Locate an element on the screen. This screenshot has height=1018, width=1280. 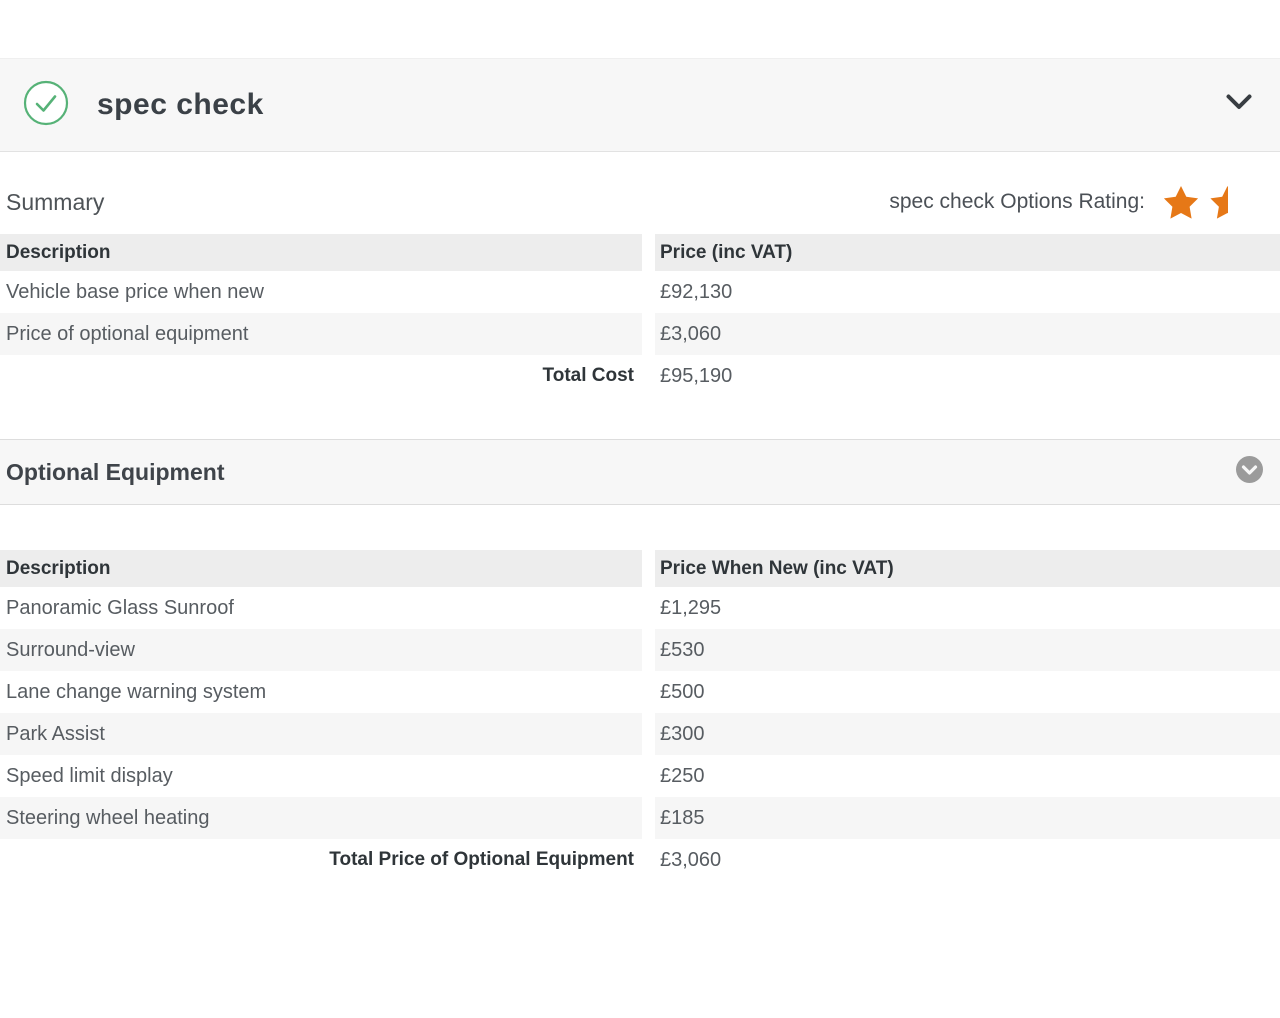
row-description: Steering wheel heating is located at coordinates (321, 818).